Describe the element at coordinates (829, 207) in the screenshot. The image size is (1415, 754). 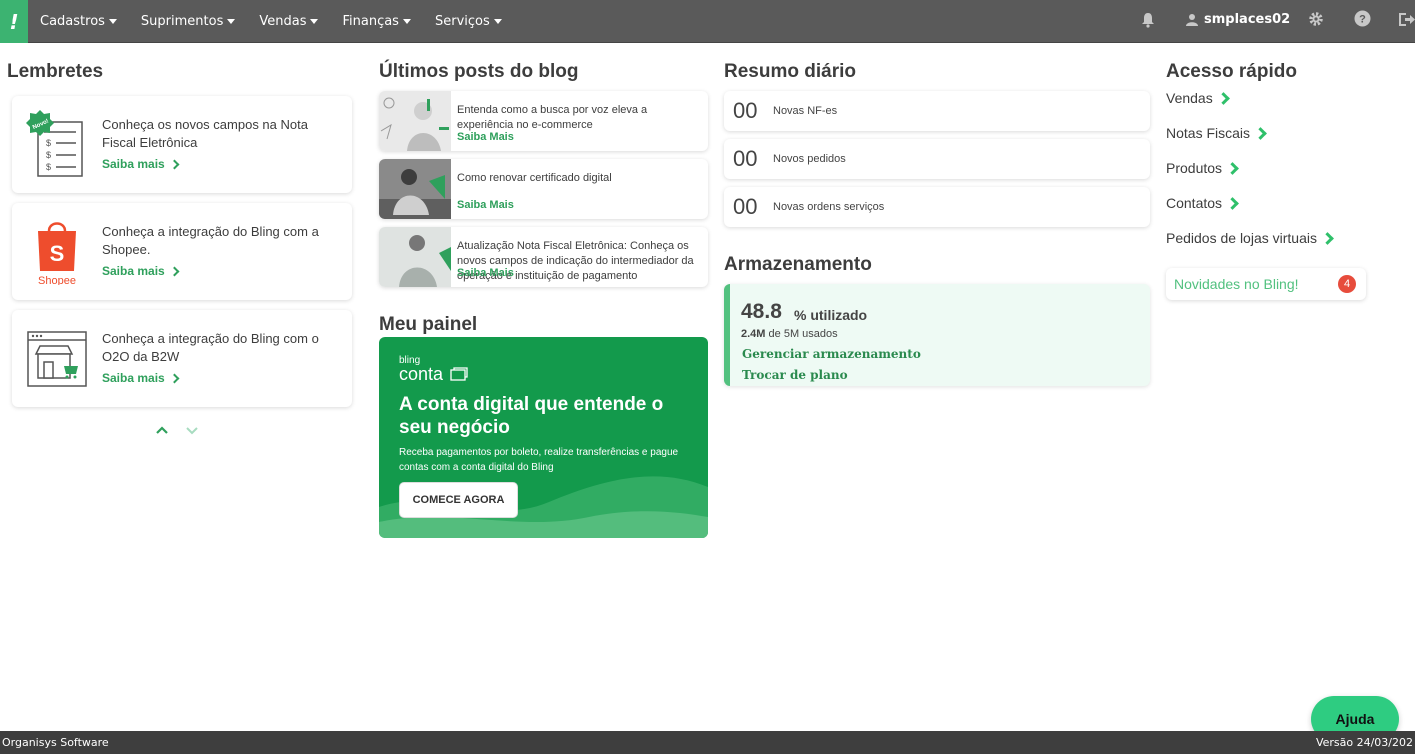
I see `summary-label: Novas ordens serviços` at that location.